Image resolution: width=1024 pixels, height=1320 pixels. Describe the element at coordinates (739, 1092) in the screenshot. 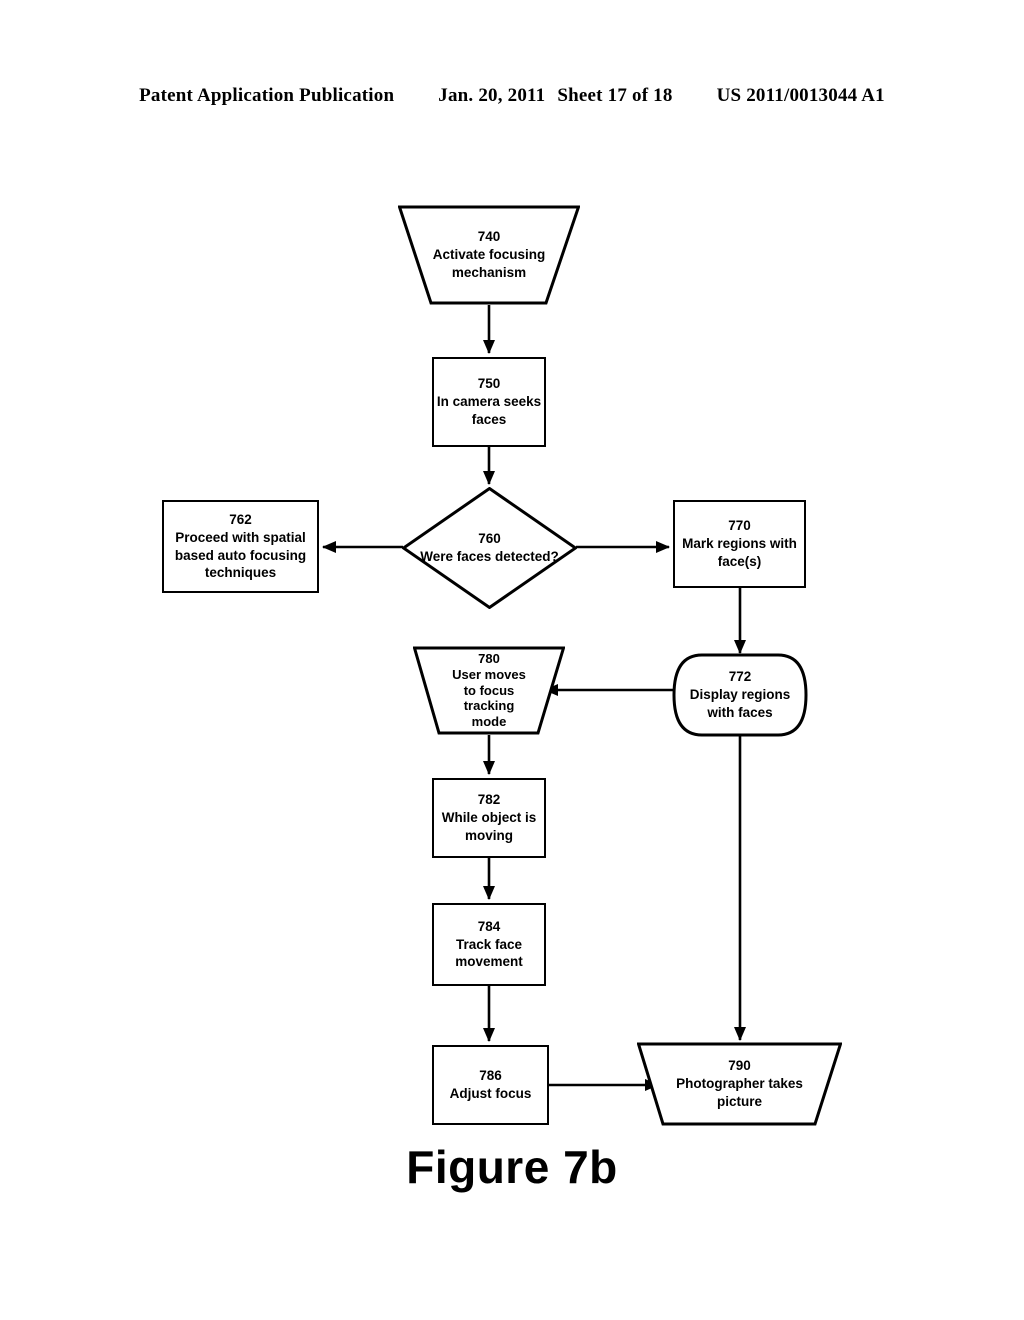

I see `node-label: Photographer takes picture` at that location.